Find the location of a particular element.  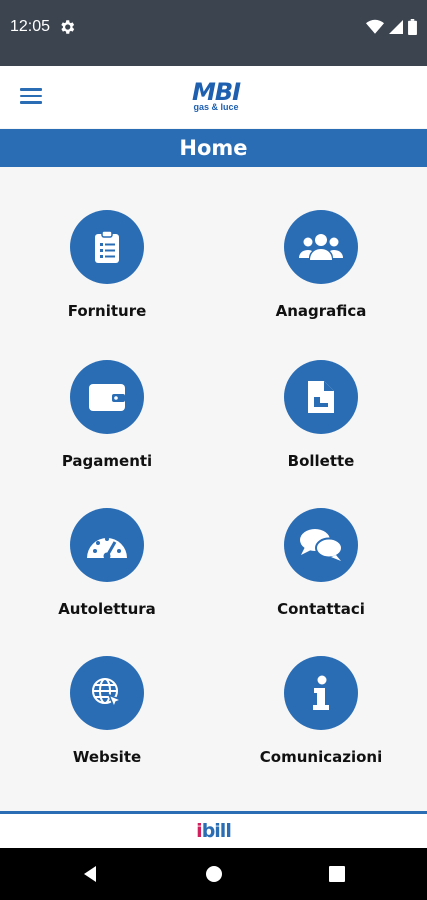

menu-item-forniture: Forniture is located at coordinates (107, 265).